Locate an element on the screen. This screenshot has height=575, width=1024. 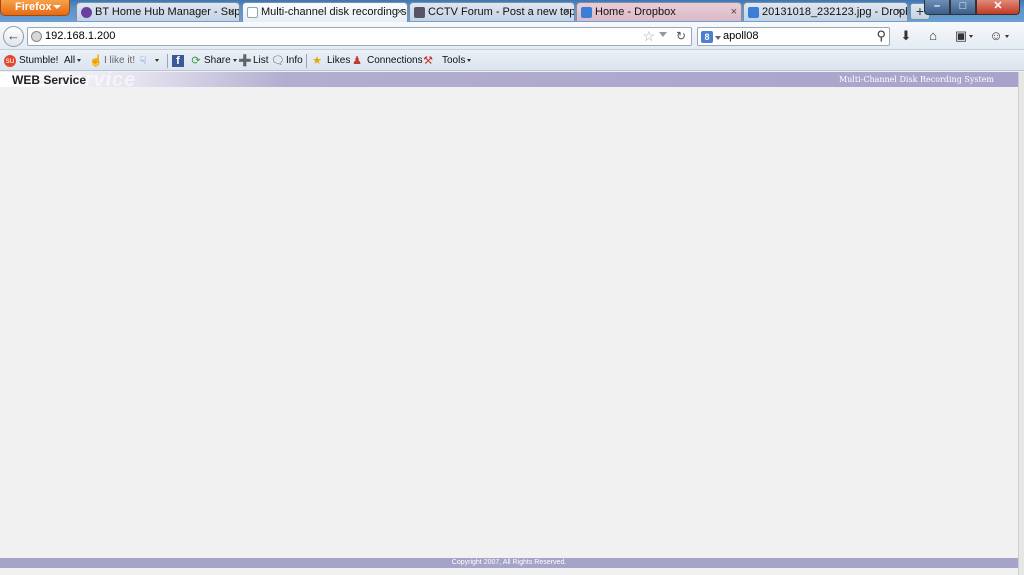
like-button: I like it! is located at coordinates (119, 60).